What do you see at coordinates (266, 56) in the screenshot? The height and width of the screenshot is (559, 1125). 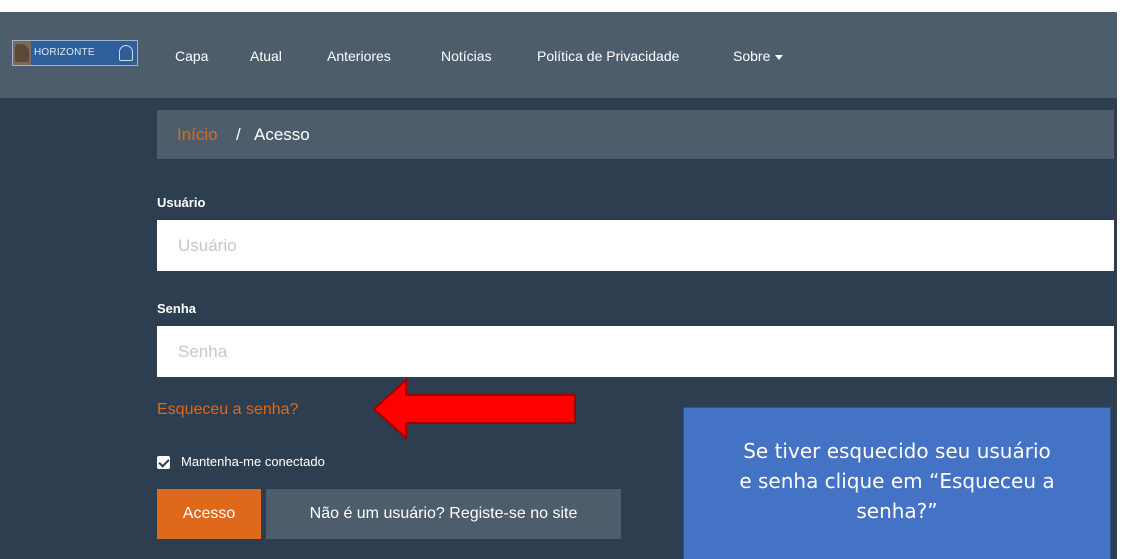 I see `nav-item-atual: Atual` at bounding box center [266, 56].